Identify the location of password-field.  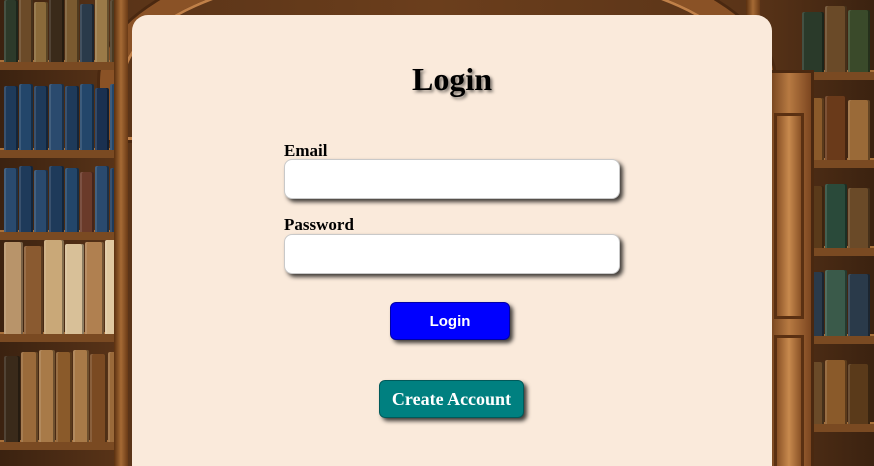
(452, 254).